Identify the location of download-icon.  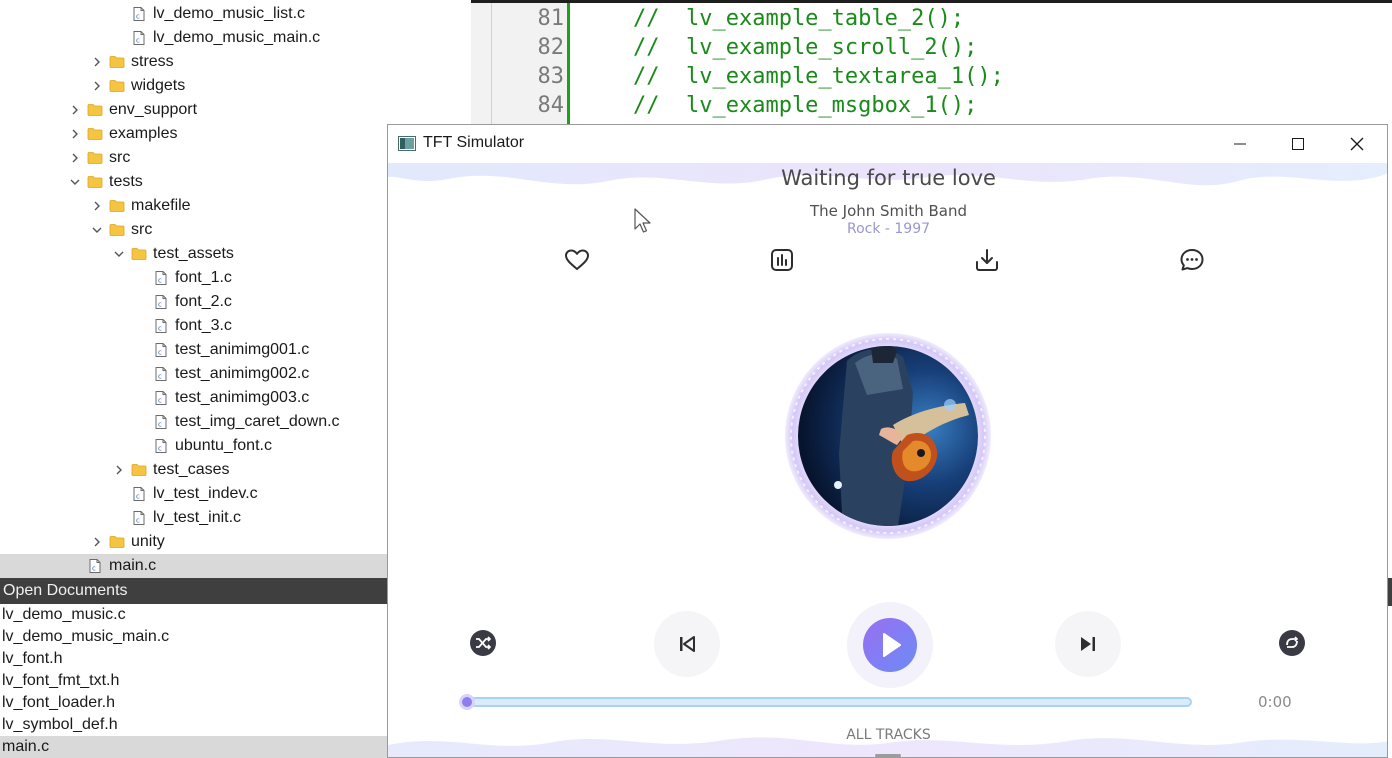
(987, 260).